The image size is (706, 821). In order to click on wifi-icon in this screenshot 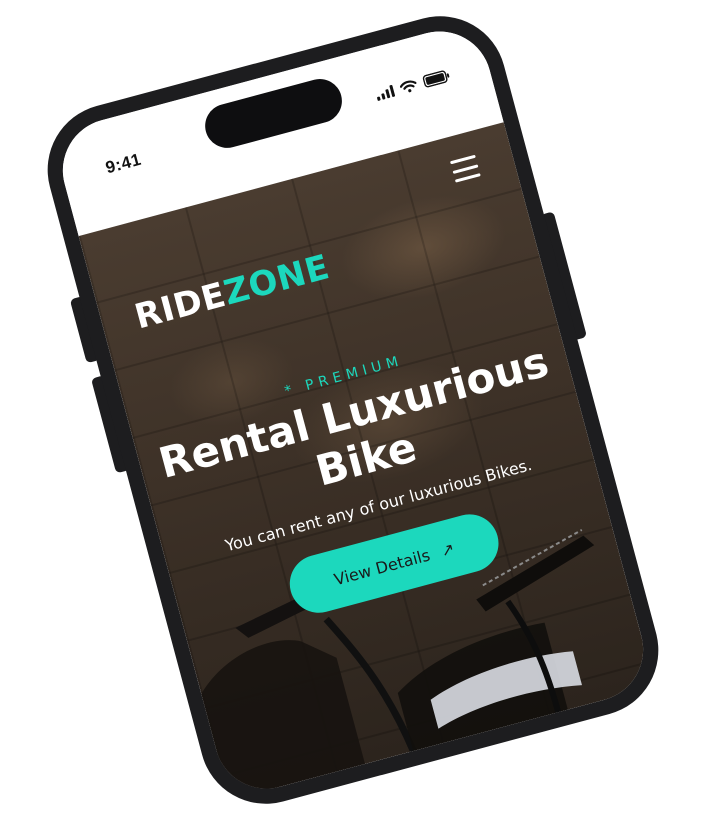, I will do `click(409, 86)`.